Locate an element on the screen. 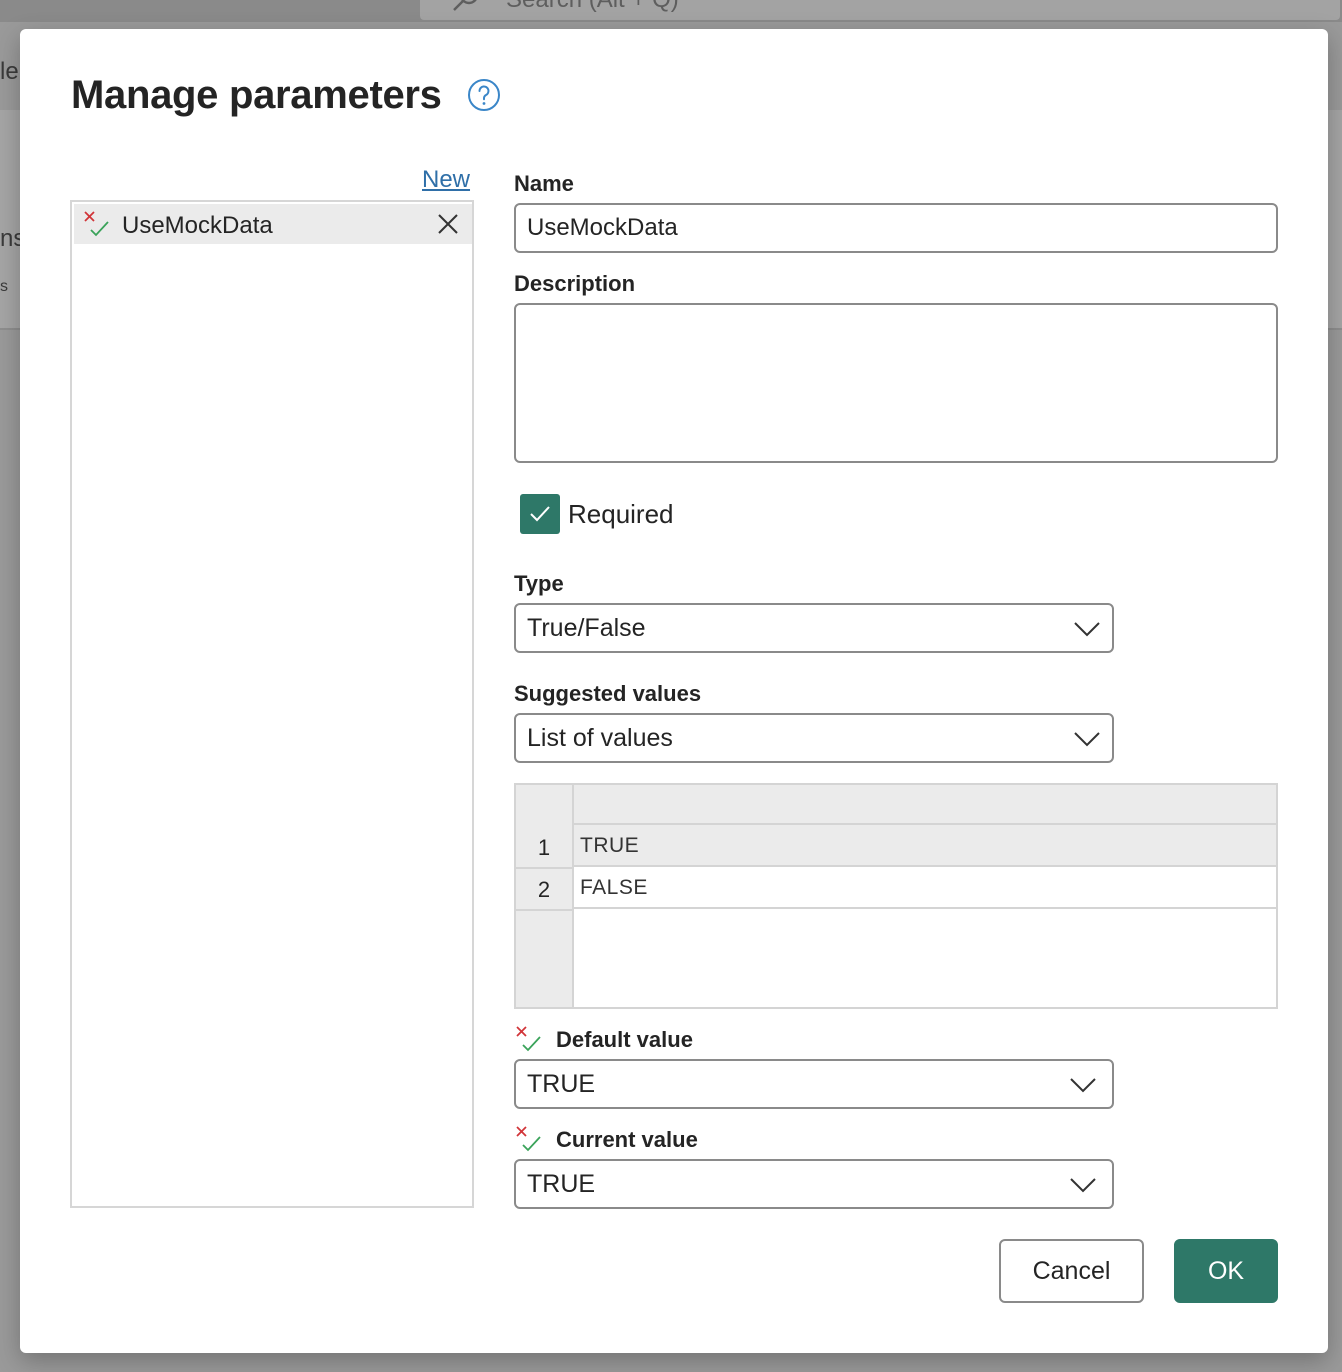 The height and width of the screenshot is (1372, 1342). required-checkbox is located at coordinates (540, 514).